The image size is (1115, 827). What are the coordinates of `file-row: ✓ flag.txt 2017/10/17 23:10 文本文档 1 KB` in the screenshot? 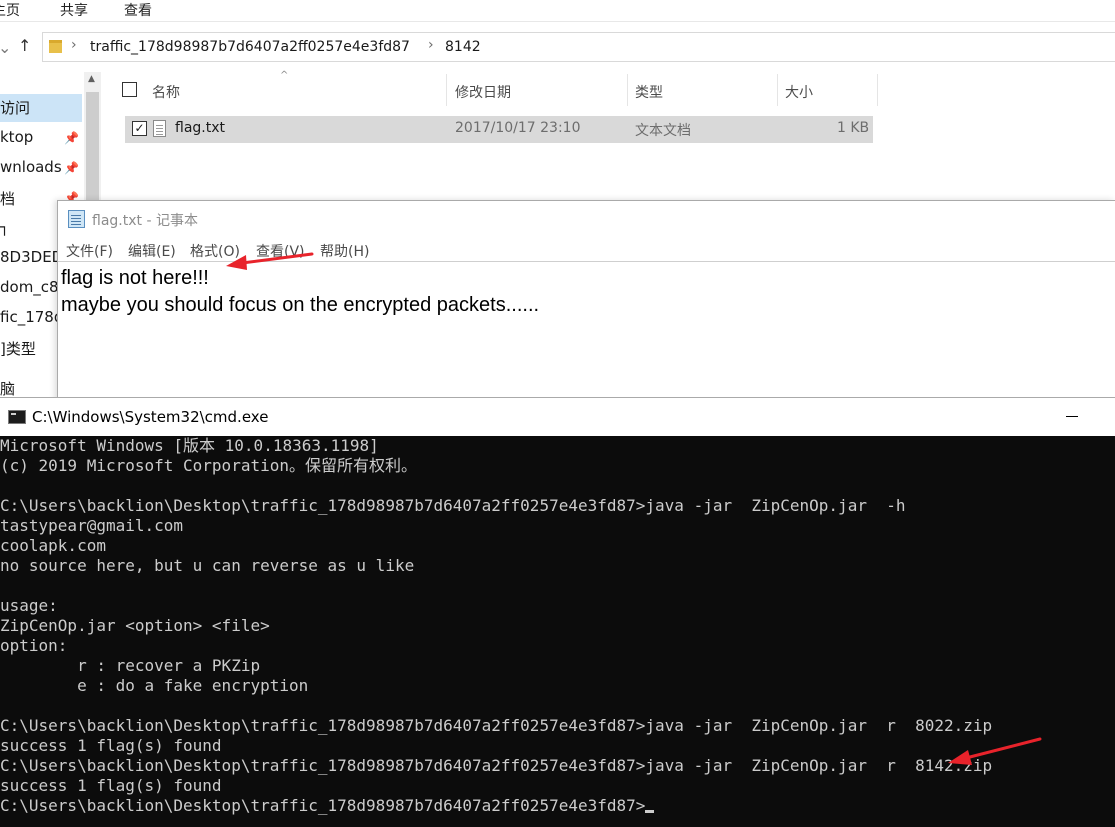 It's located at (499, 129).